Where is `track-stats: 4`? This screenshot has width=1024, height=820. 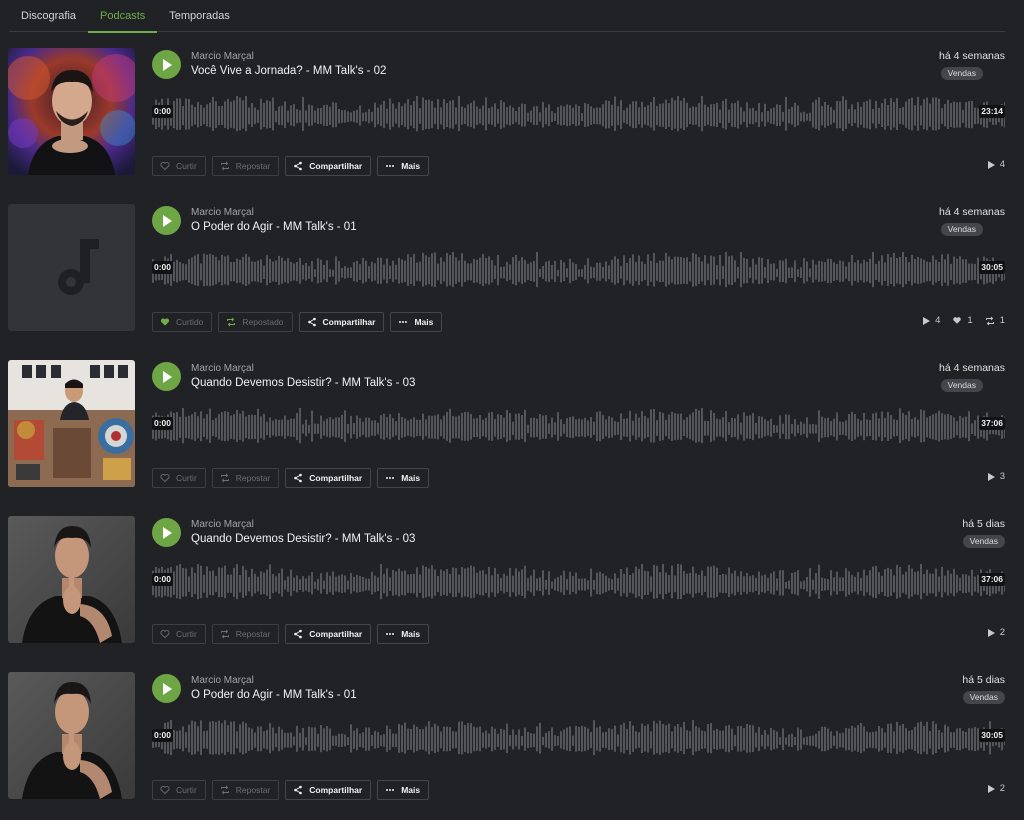
track-stats: 4 is located at coordinates (996, 164).